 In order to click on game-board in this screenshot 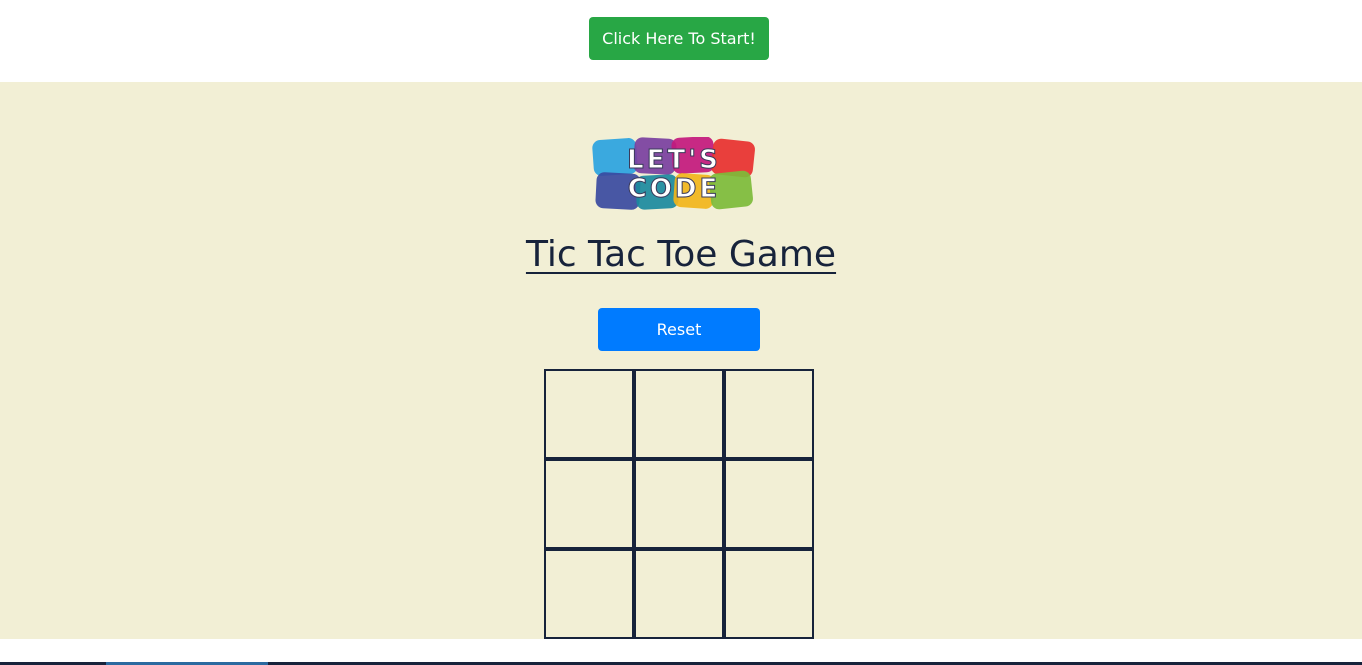, I will do `click(679, 504)`.